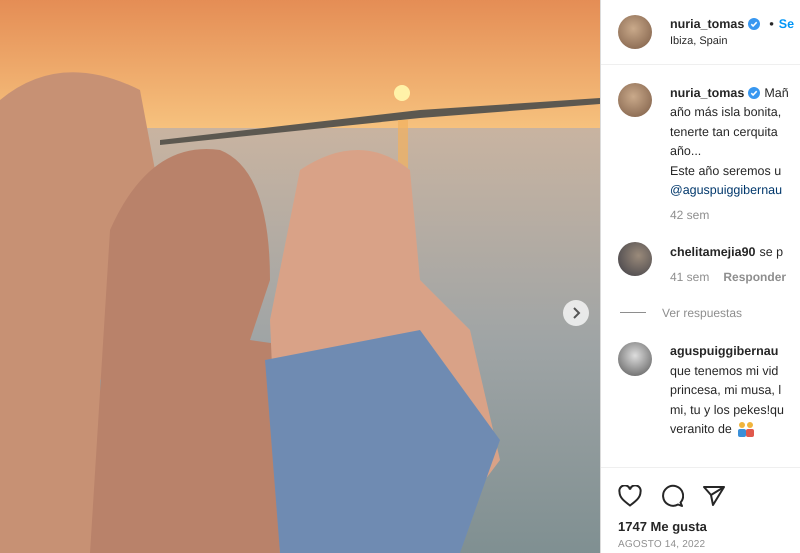 The height and width of the screenshot is (553, 800). Describe the element at coordinates (732, 41) in the screenshot. I see `location-link: Ibiza, Spain` at that location.